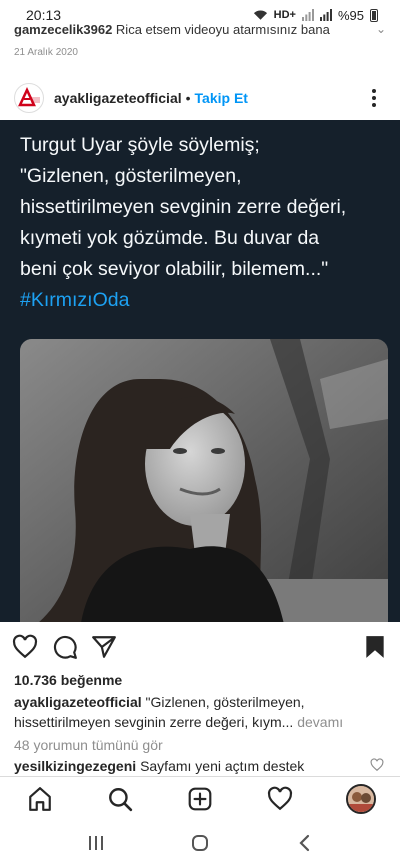  Describe the element at coordinates (140, 145) in the screenshot. I see `quote-line: Turgut Uyar şöyle söylemiş;` at that location.